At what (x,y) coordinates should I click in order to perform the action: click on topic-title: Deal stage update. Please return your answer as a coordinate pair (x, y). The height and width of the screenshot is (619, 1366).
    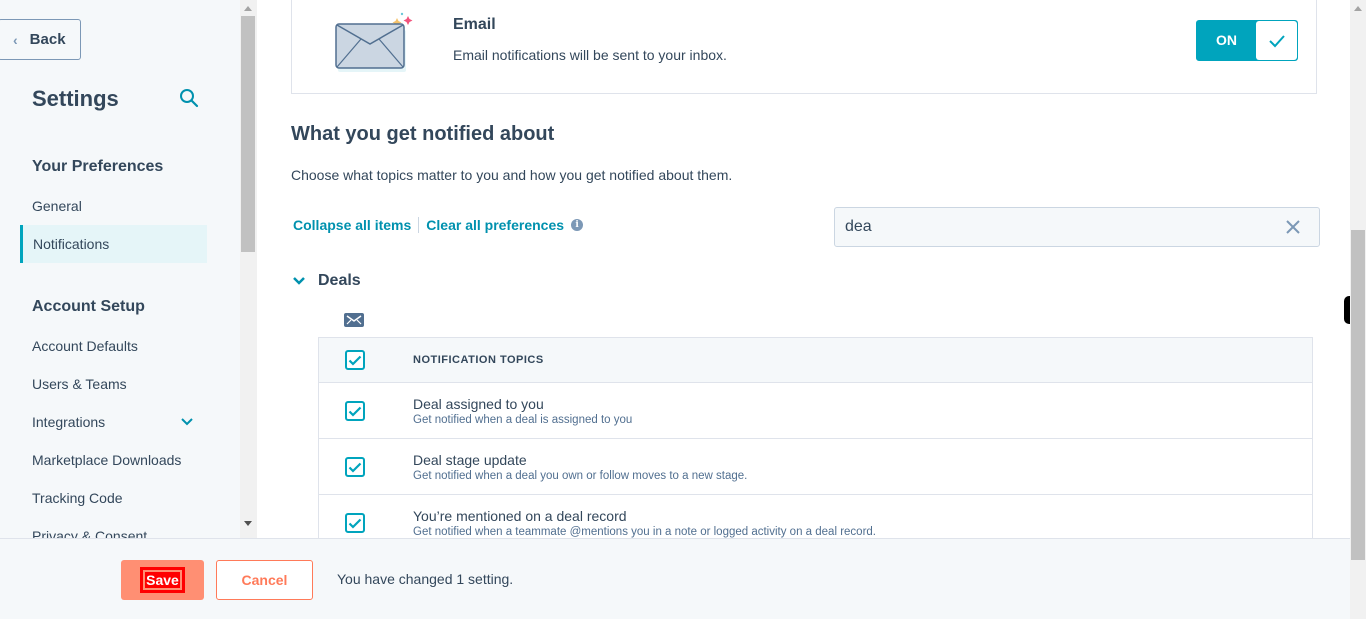
    Looking at the image, I should click on (470, 460).